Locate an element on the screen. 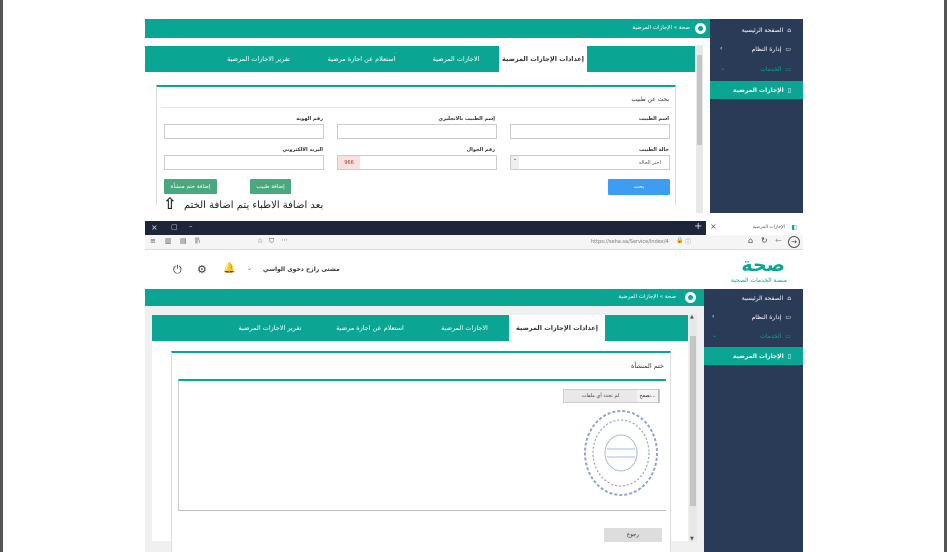  top-header-bar: صحة » الإجازات المرضية is located at coordinates (427, 28).